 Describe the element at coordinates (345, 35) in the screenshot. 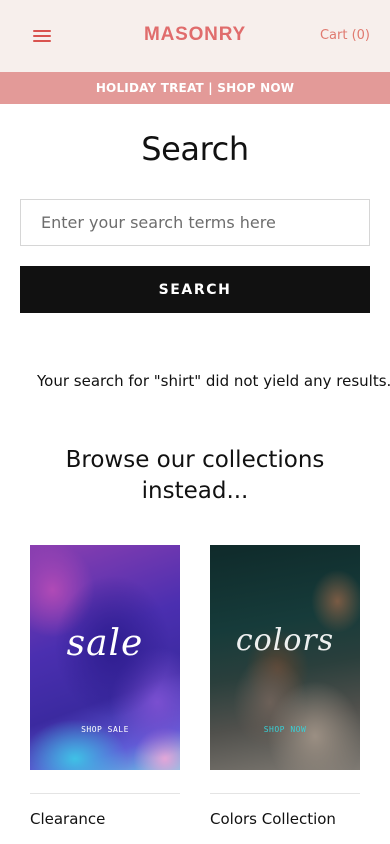

I see `cart-link: Cart (0)` at that location.